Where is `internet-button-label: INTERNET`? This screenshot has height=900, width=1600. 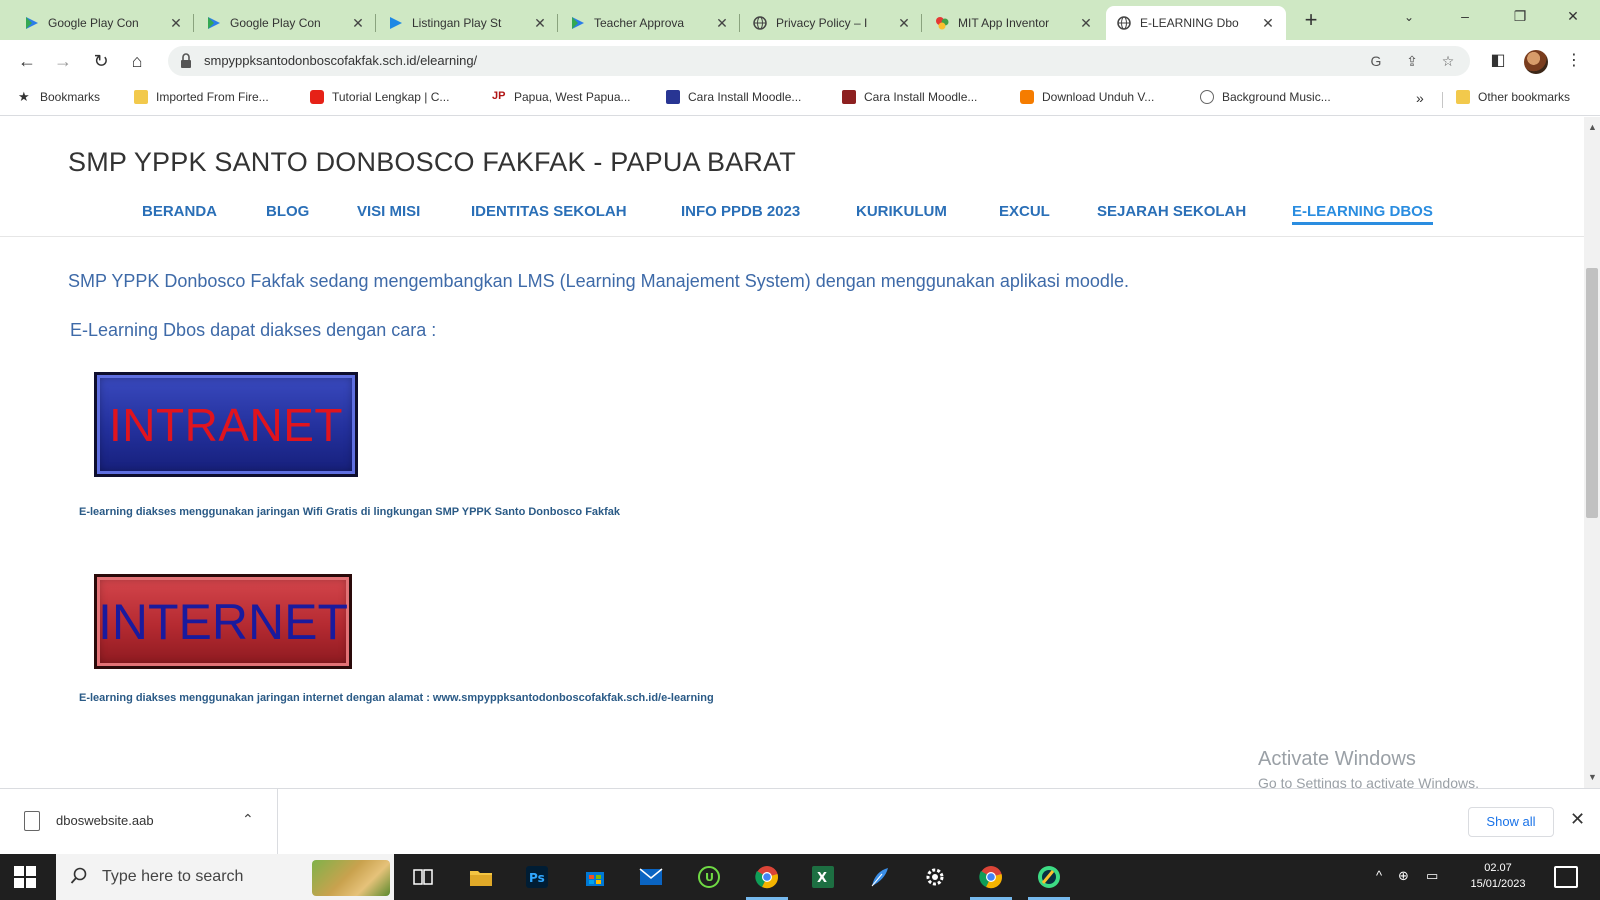 internet-button-label: INTERNET is located at coordinates (223, 621).